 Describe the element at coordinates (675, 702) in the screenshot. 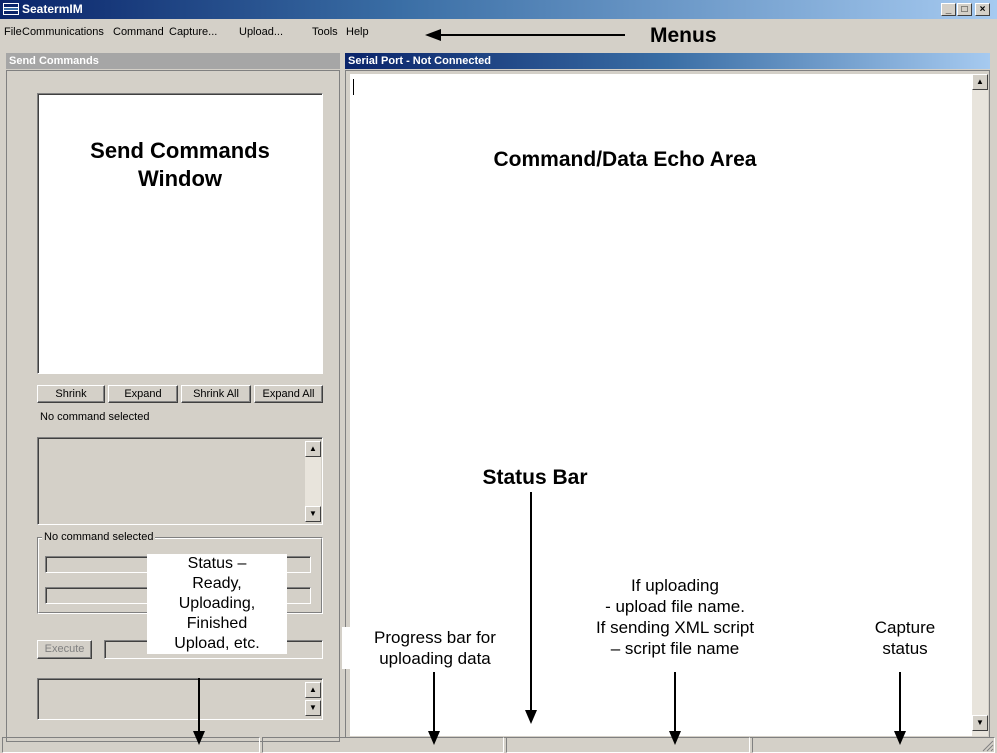

I see `filename-arrow-line` at that location.